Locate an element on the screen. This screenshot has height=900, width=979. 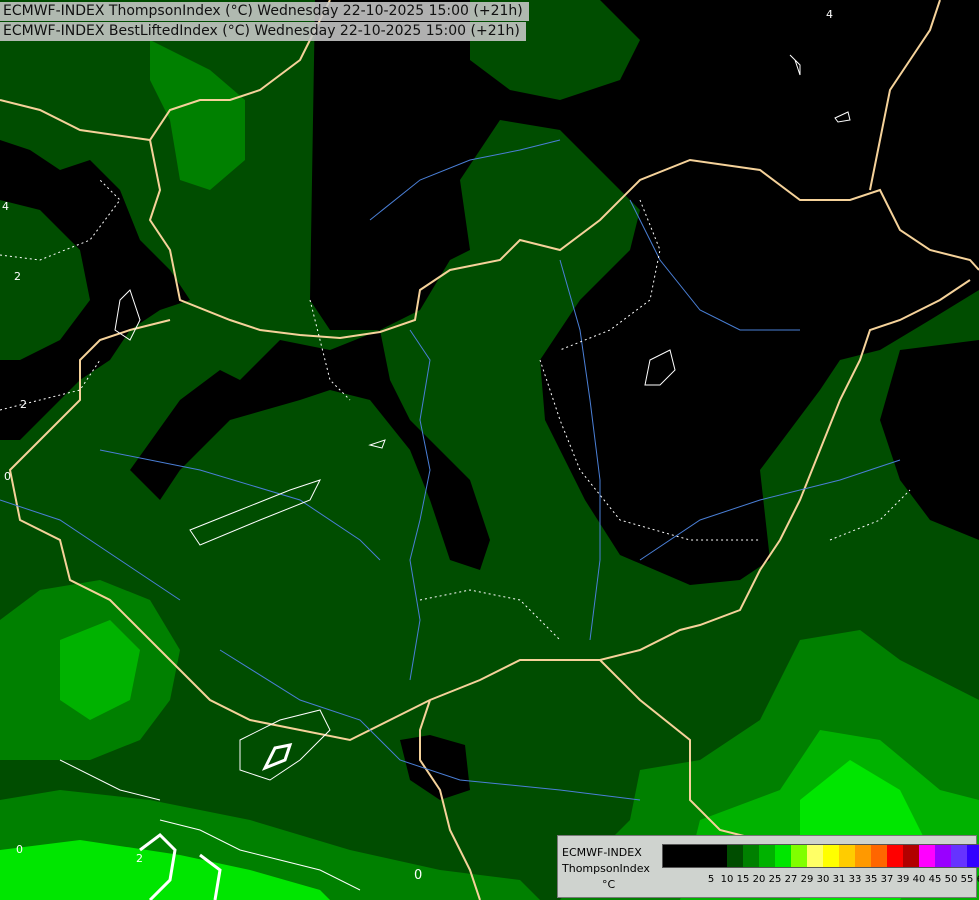
legend-unit-label: °C is located at coordinates (609, 884).